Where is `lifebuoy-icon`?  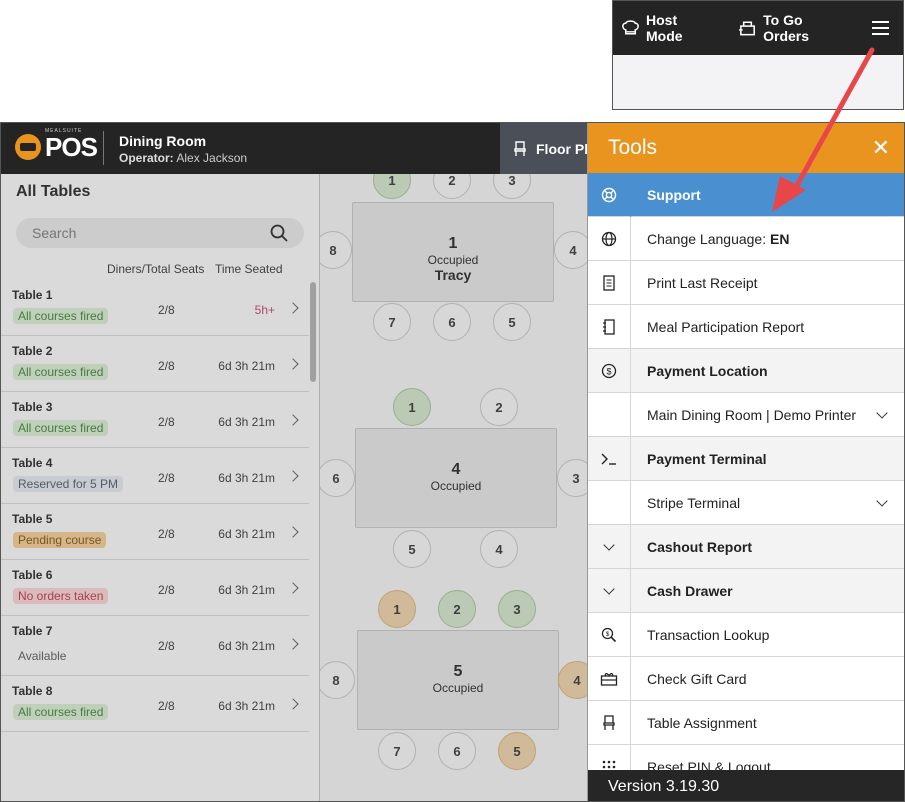
lifebuoy-icon is located at coordinates (609, 194).